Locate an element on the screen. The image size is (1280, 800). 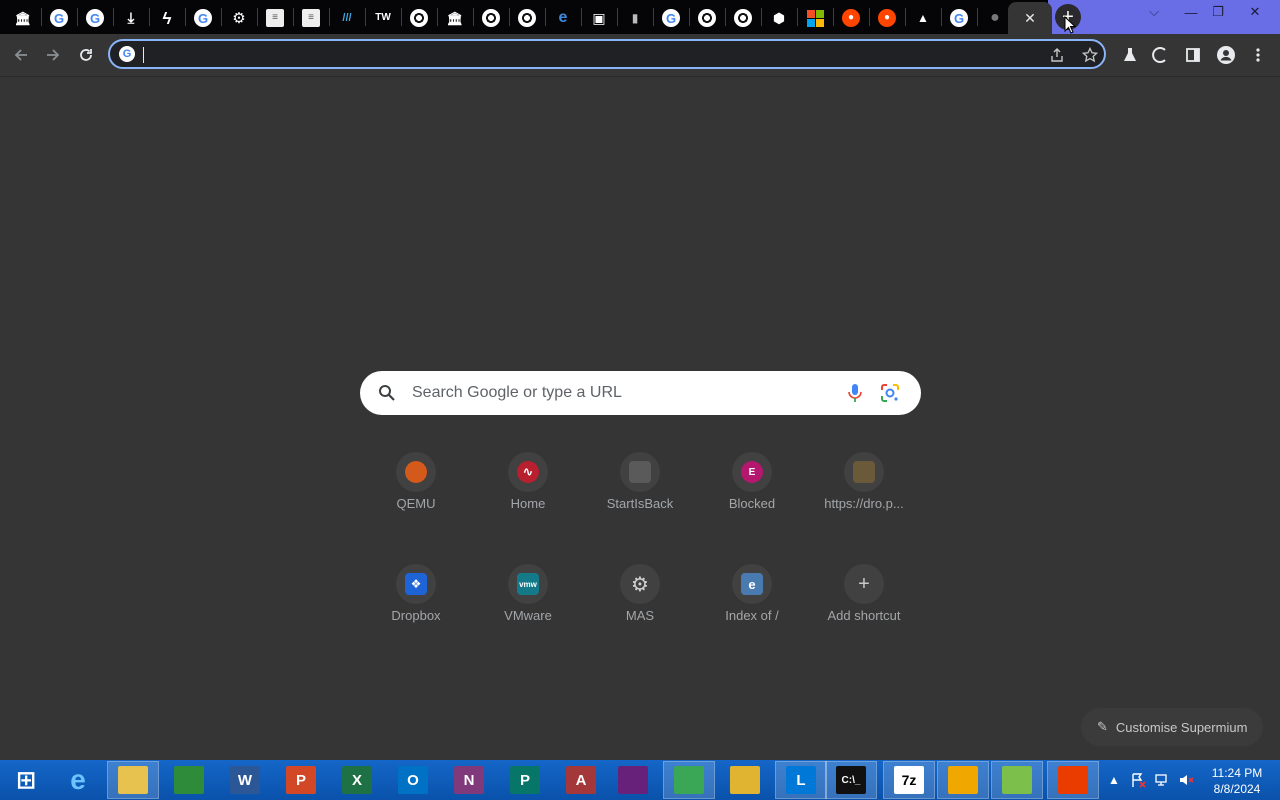
tab: ▣ is located at coordinates (599, 18).